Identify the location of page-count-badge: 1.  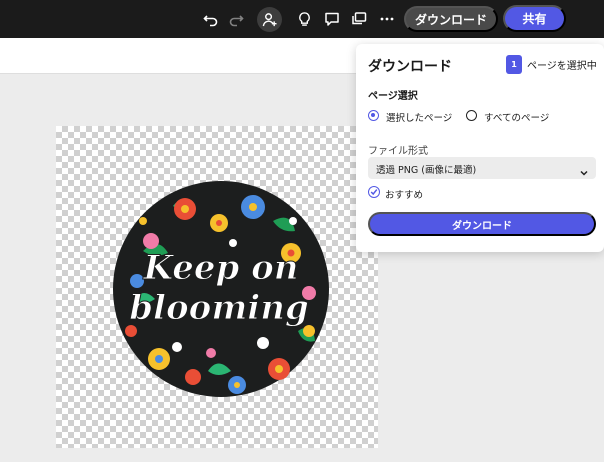
(514, 64).